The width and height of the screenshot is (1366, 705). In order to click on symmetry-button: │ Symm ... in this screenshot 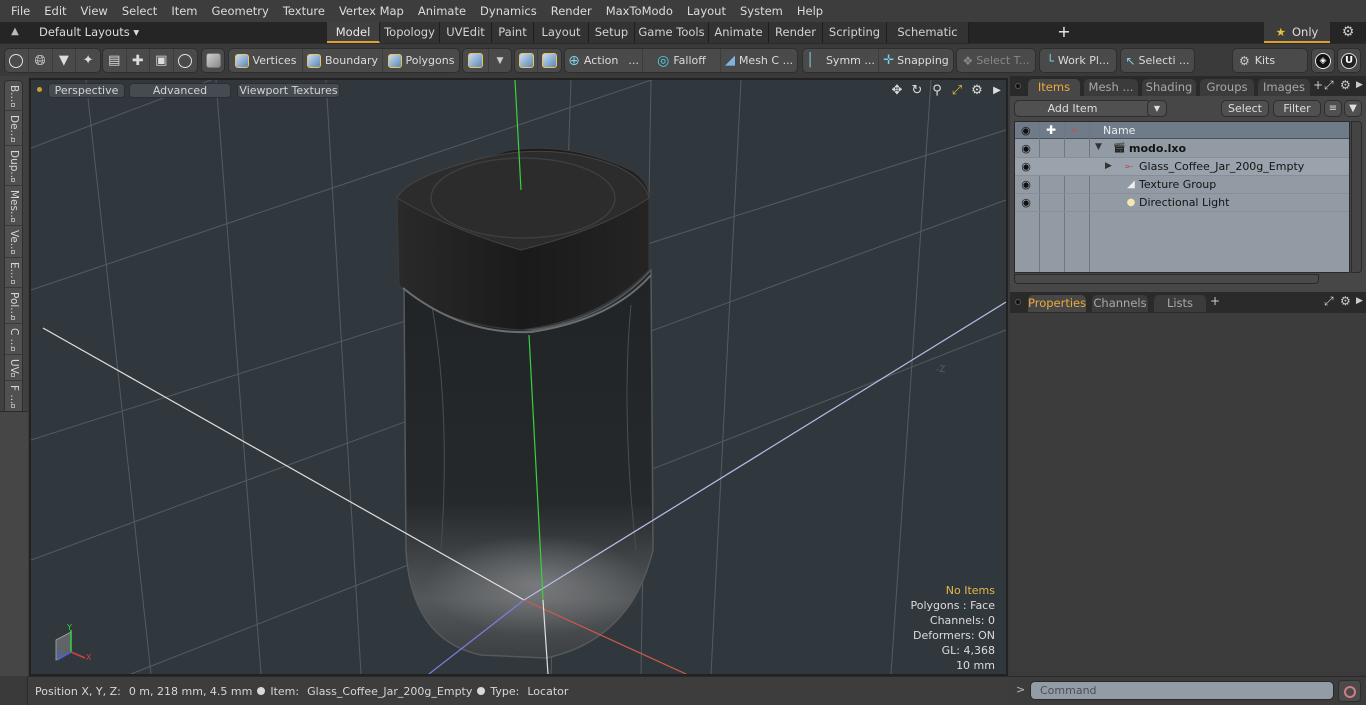, I will do `click(841, 60)`.